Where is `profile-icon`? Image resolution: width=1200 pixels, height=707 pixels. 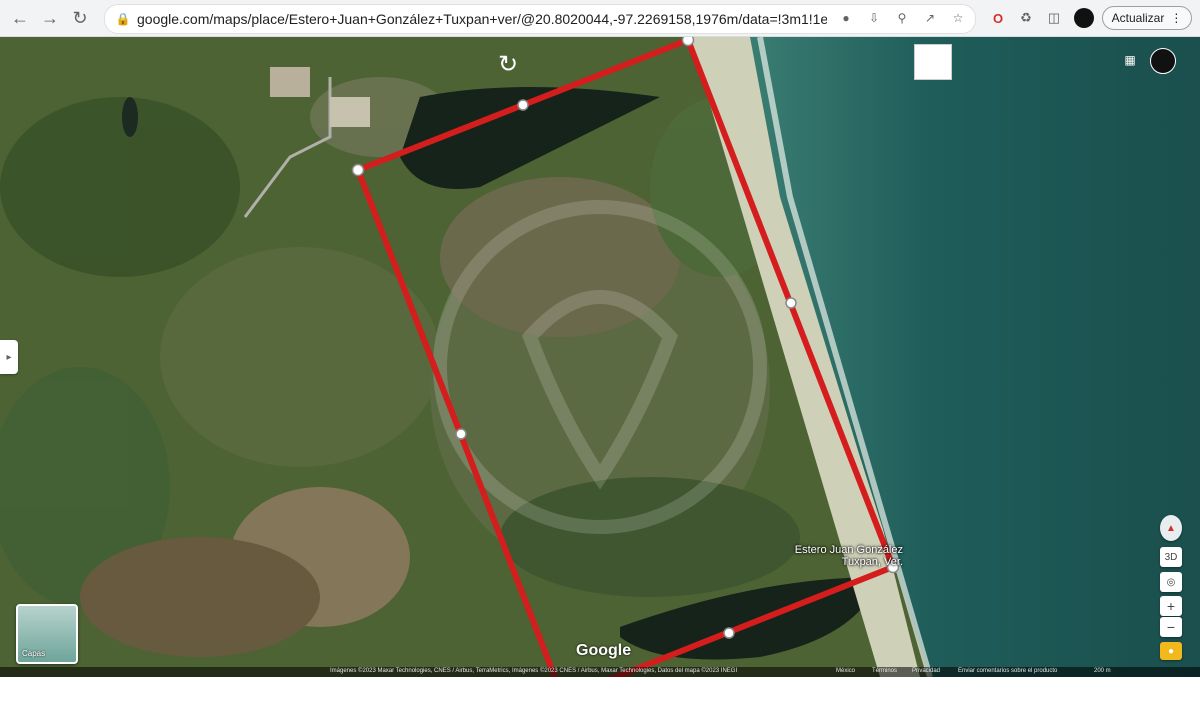 profile-icon is located at coordinates (1084, 18).